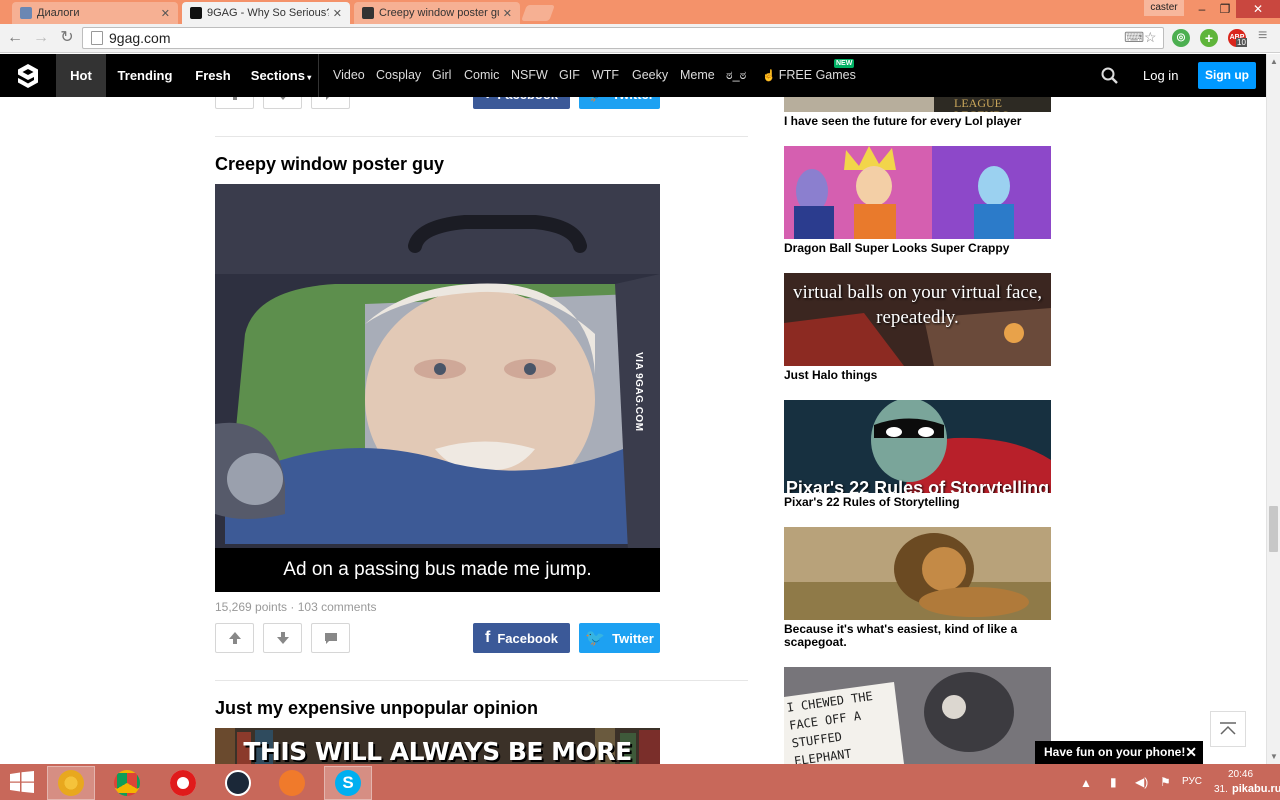 This screenshot has width=1280, height=800. What do you see at coordinates (71, 783) in the screenshot?
I see `taskbar-app-chrome-canary` at bounding box center [71, 783].